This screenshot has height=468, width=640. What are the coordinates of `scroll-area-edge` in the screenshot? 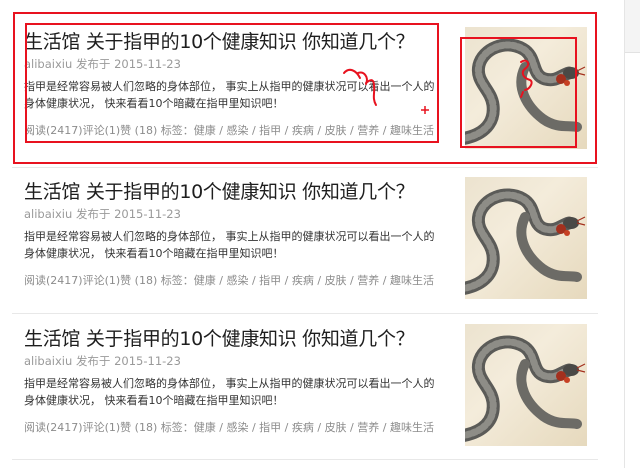 It's located at (632, 26).